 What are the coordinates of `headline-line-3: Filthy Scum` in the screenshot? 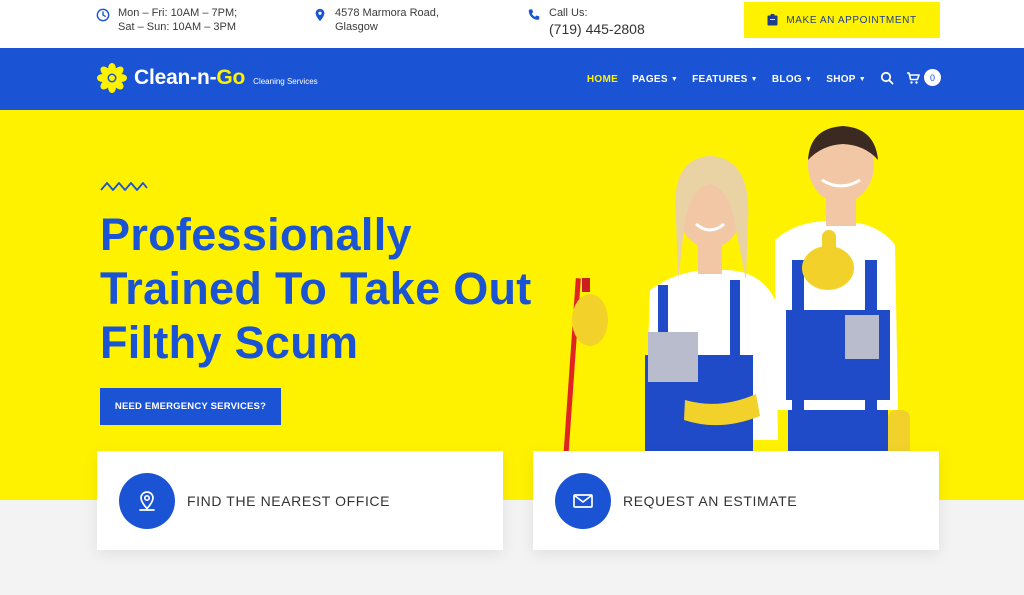 It's located at (229, 342).